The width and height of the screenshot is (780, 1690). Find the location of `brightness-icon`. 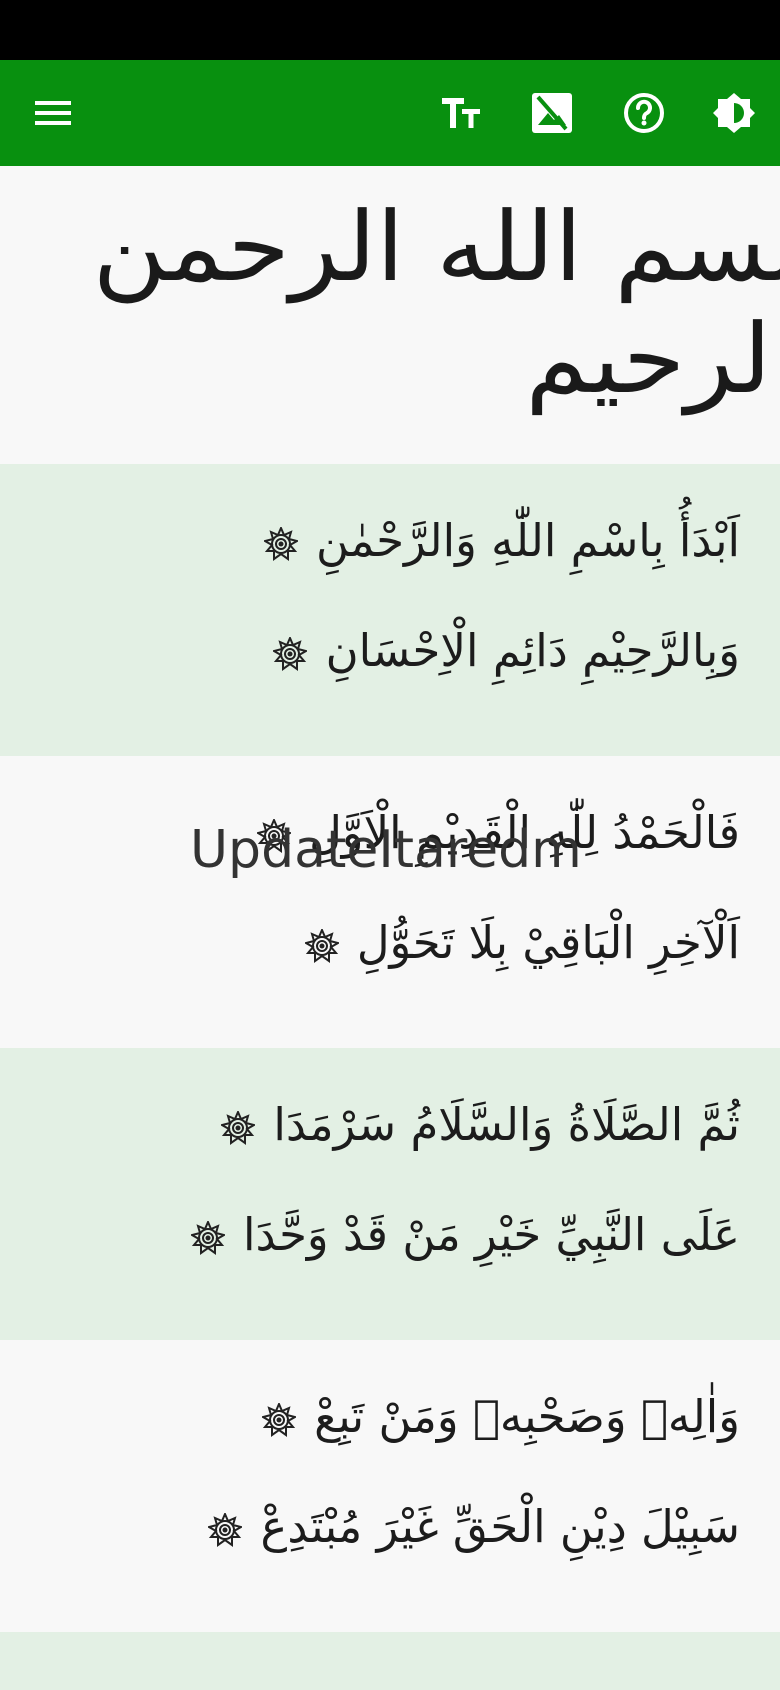

brightness-icon is located at coordinates (734, 113).